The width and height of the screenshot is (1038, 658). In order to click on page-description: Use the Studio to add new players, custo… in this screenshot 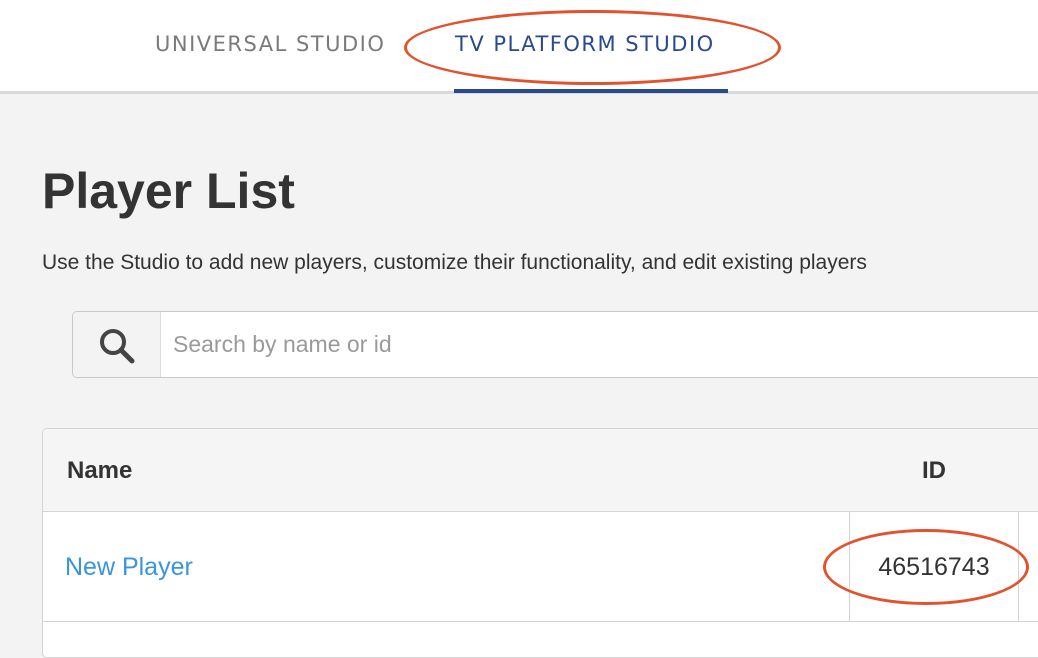, I will do `click(454, 262)`.